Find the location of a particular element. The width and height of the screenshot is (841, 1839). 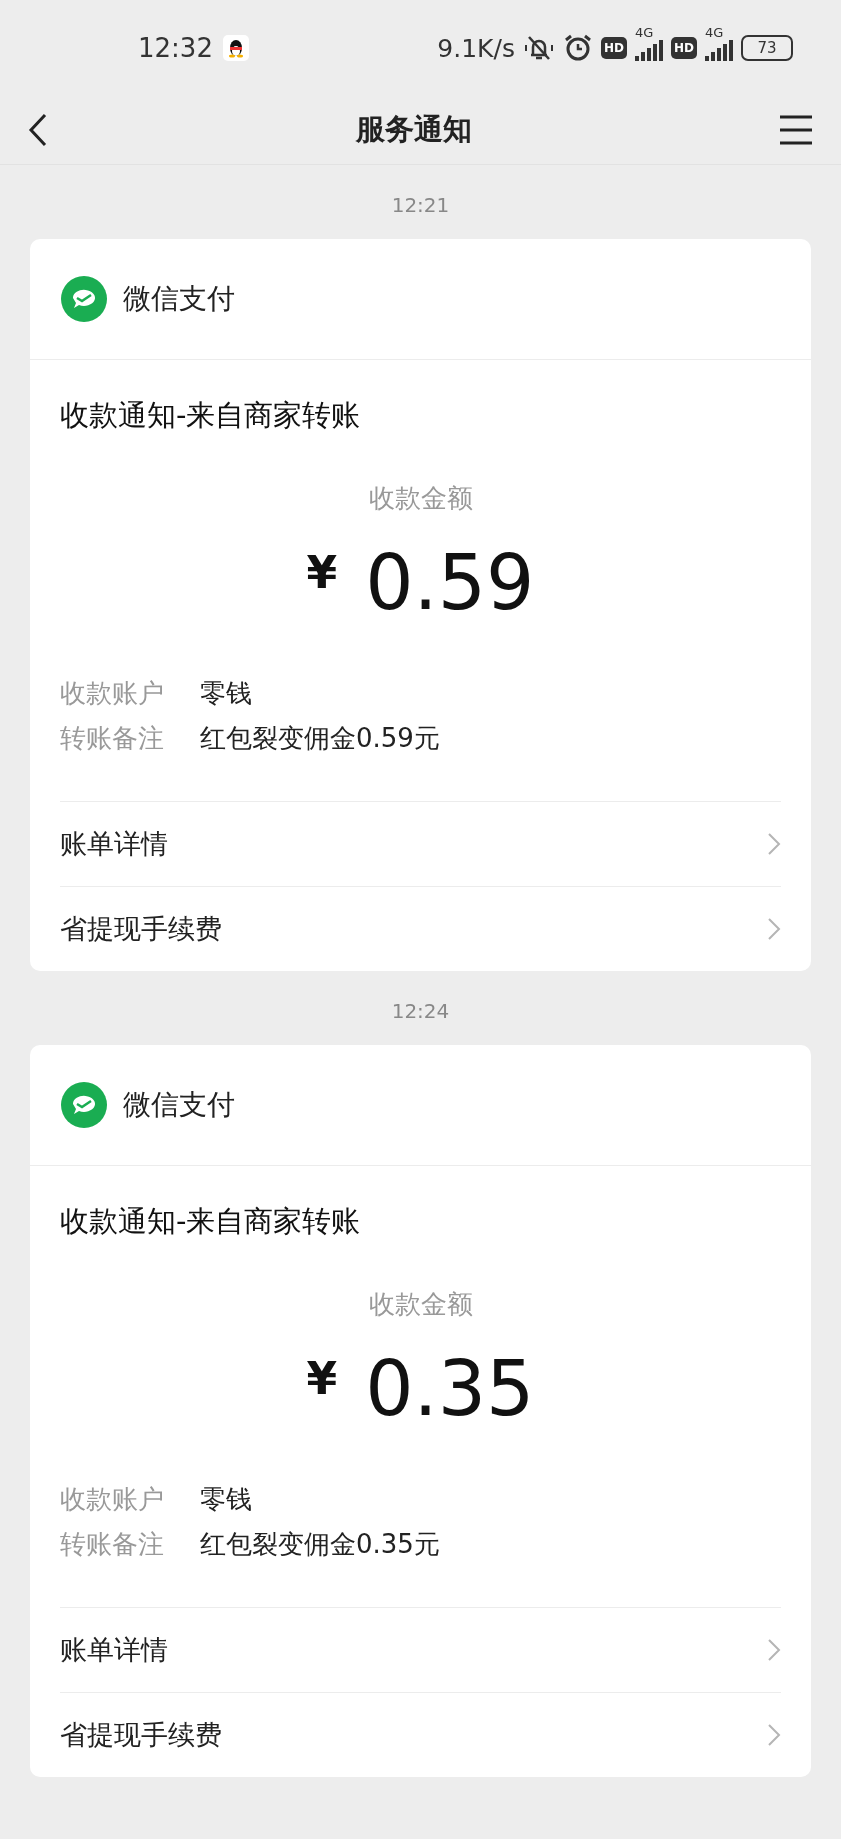

menu-button is located at coordinates (796, 130).